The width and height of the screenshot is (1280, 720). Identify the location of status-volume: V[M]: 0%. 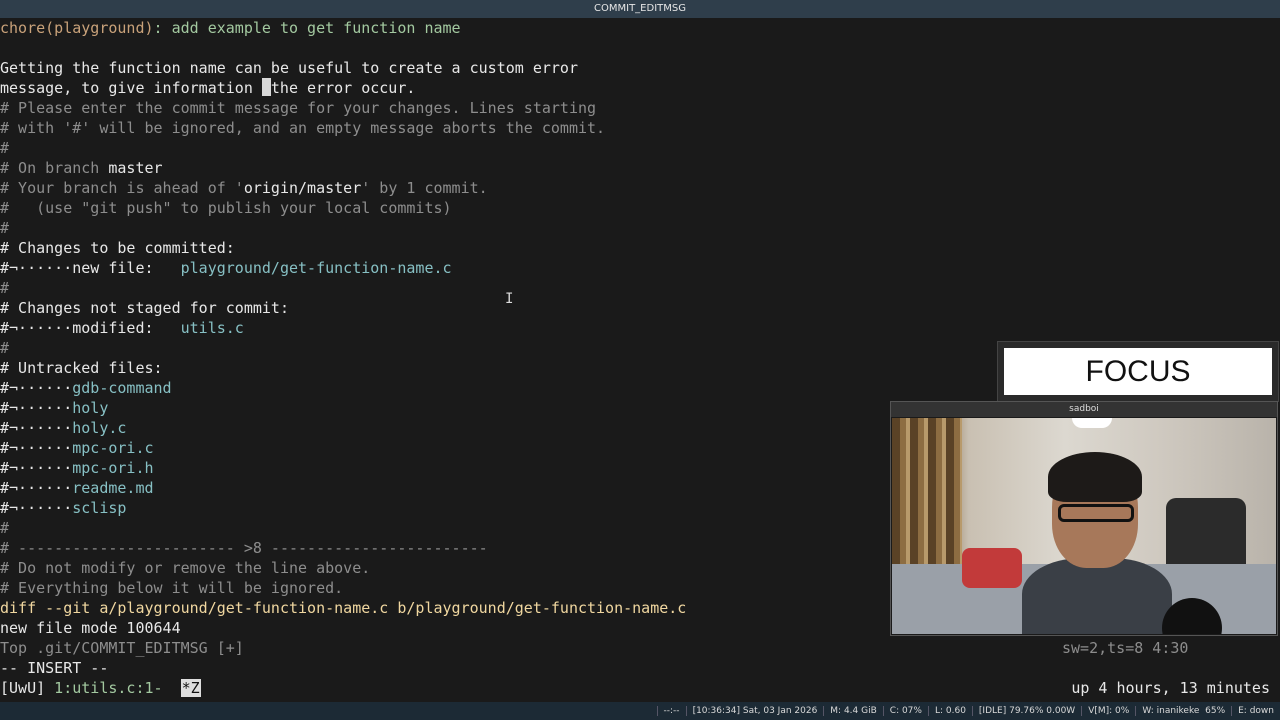
(1108, 711).